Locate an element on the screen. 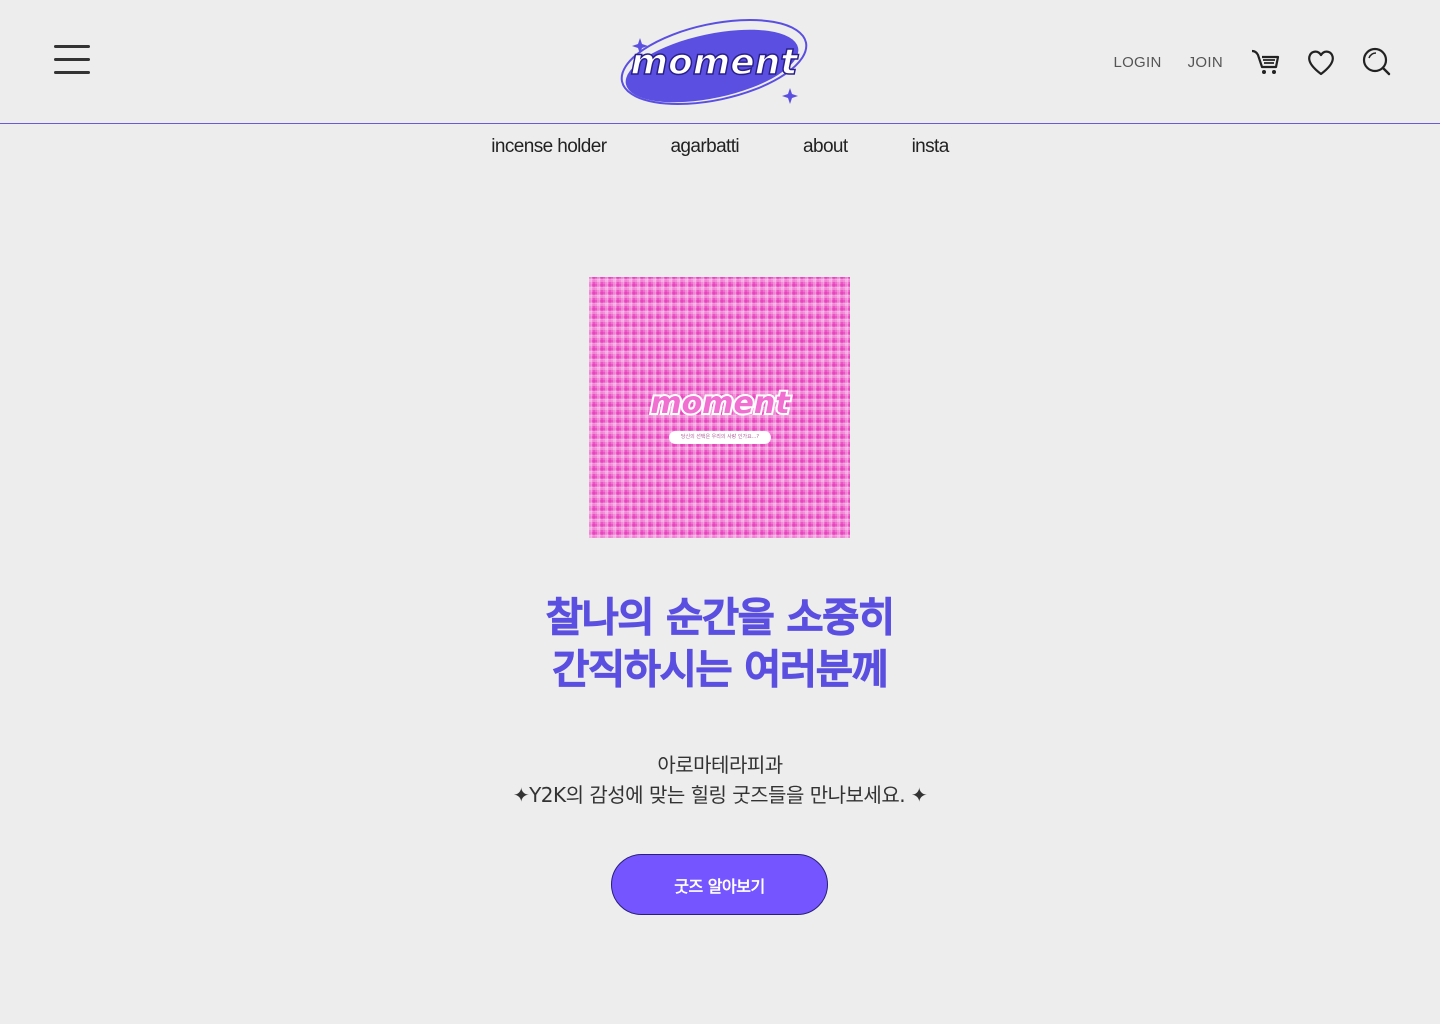  utility-menu: LOGIN JOIN is located at coordinates (1252, 62).